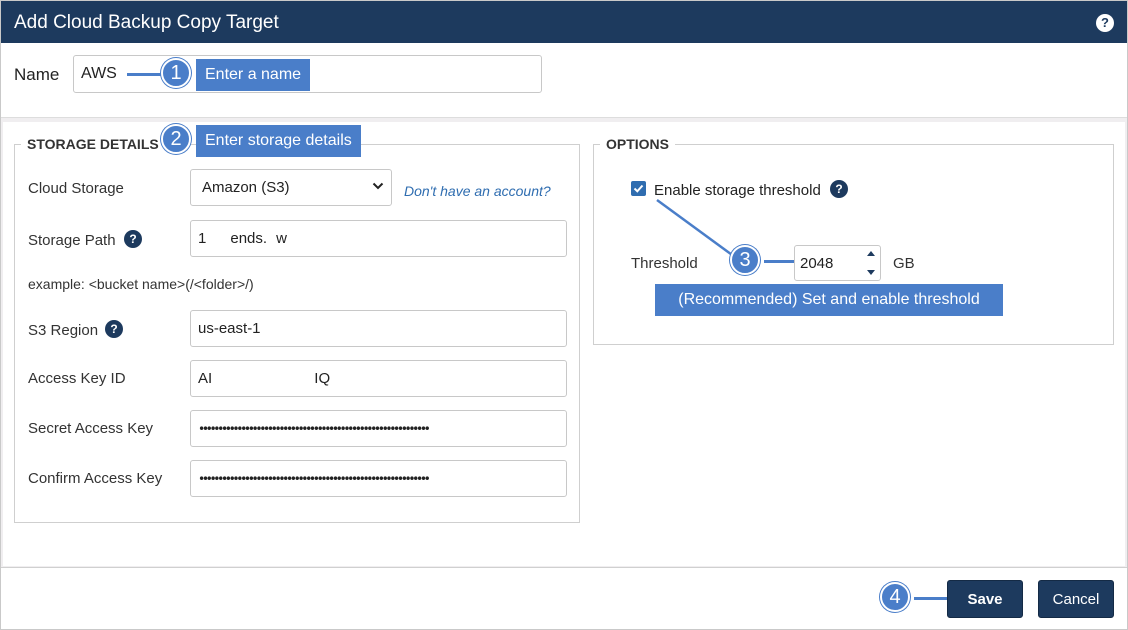 This screenshot has height=630, width=1128. I want to click on storage-path-help-icon: ?, so click(133, 239).